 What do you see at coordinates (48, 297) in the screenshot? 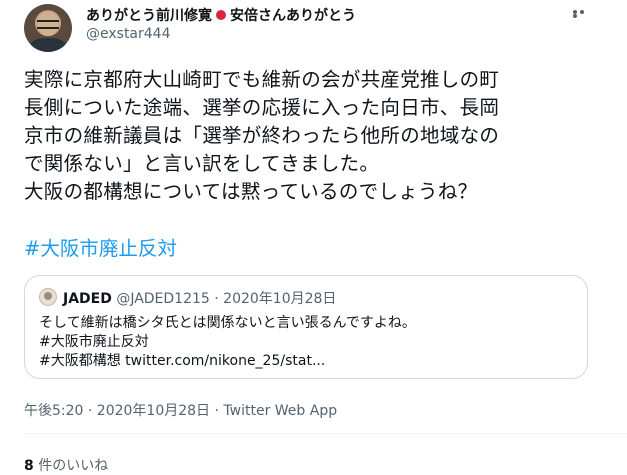
I see `quoted-author-avatar` at bounding box center [48, 297].